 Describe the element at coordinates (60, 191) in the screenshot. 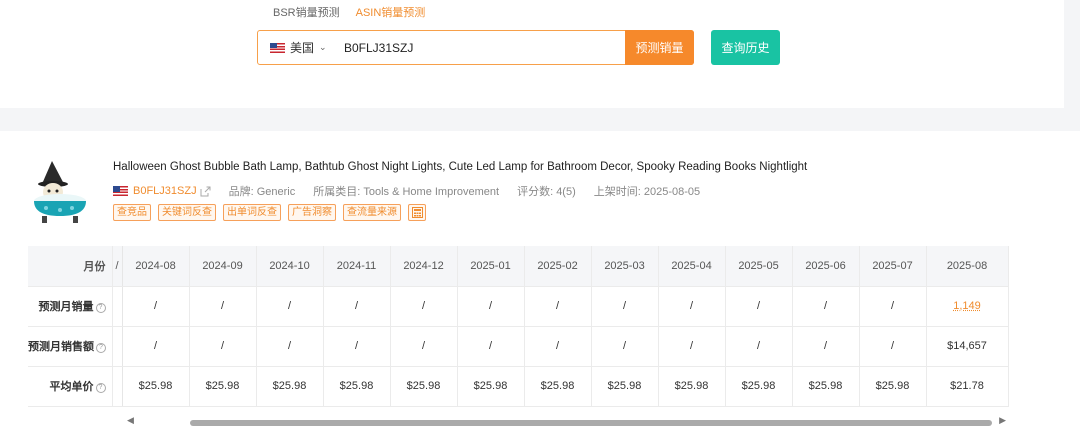

I see `product-image` at that location.